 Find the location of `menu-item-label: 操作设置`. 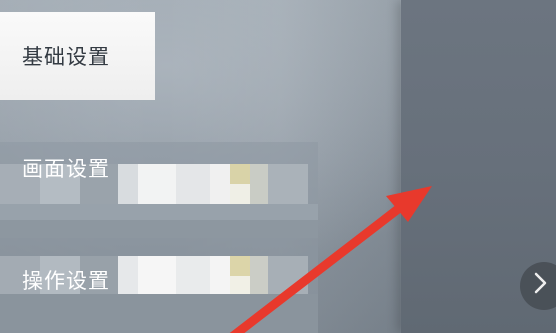

menu-item-label: 操作设置 is located at coordinates (66, 281).